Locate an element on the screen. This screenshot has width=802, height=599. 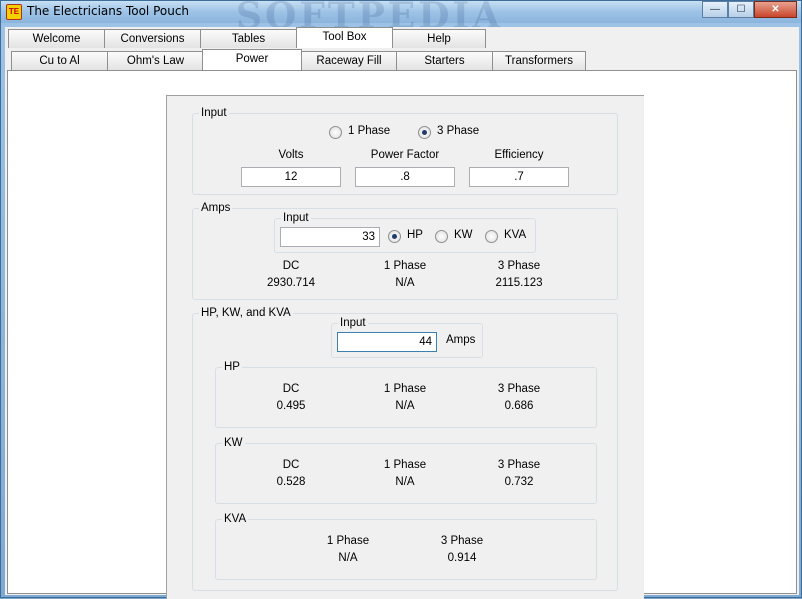
radio-1-phase-label: 1 Phase is located at coordinates (369, 131).